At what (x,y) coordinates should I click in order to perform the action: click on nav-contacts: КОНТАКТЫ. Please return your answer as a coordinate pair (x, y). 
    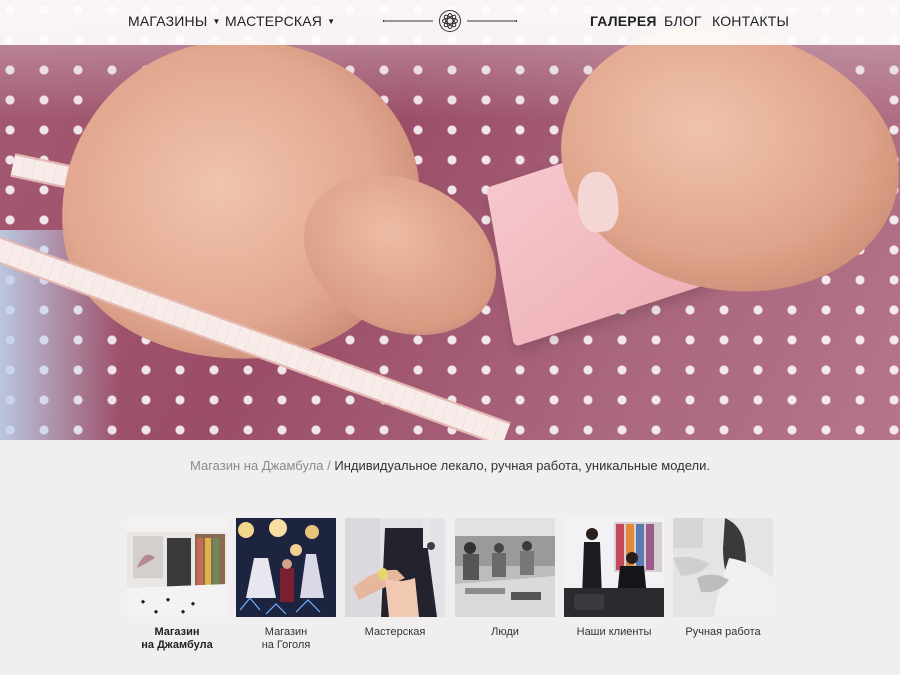
    Looking at the image, I should click on (750, 22).